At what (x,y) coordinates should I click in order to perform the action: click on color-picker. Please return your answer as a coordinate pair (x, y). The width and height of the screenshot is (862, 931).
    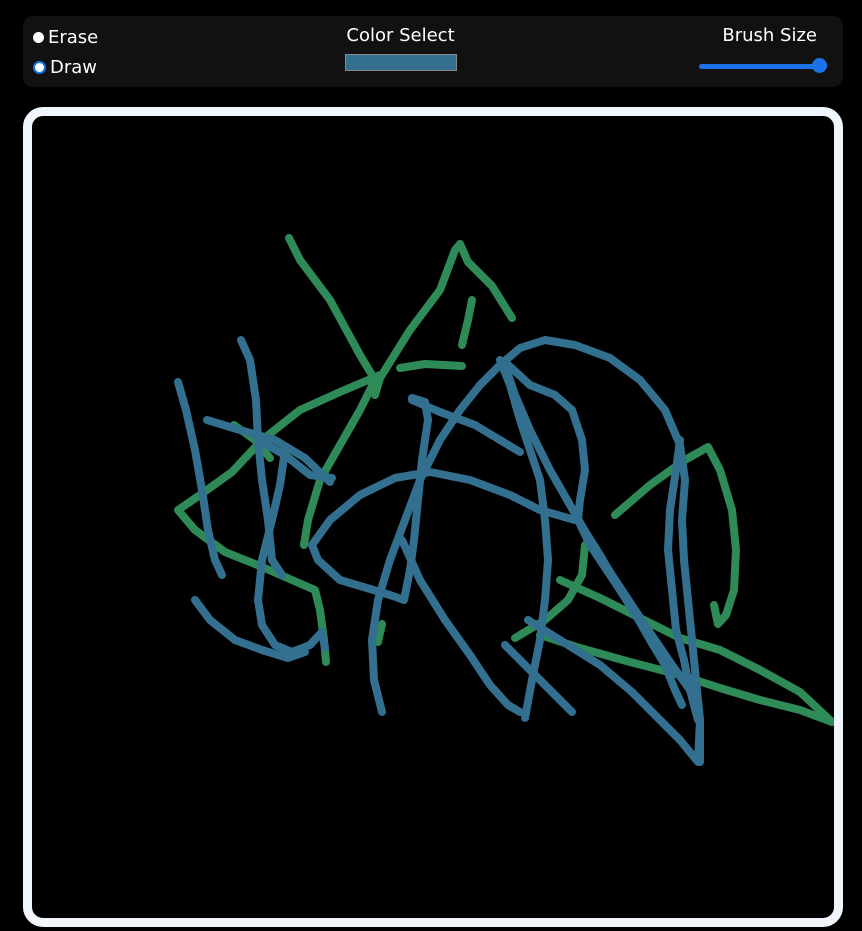
    Looking at the image, I should click on (400, 62).